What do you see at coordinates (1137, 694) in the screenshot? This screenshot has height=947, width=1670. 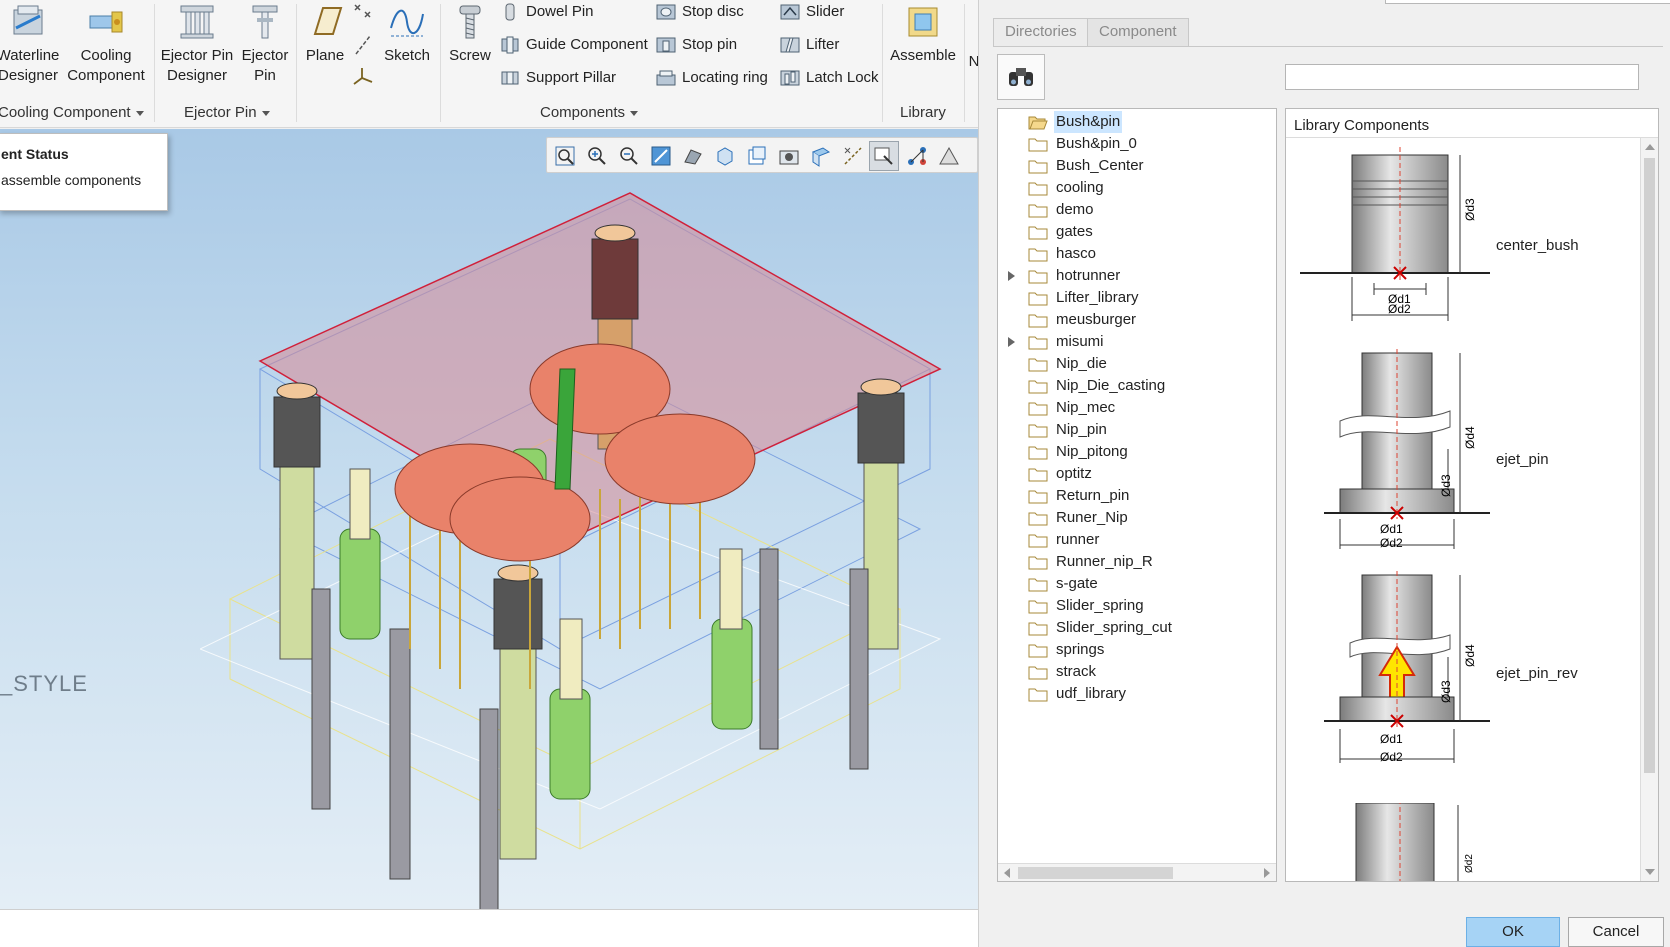 I see `tree-item: udf_library` at bounding box center [1137, 694].